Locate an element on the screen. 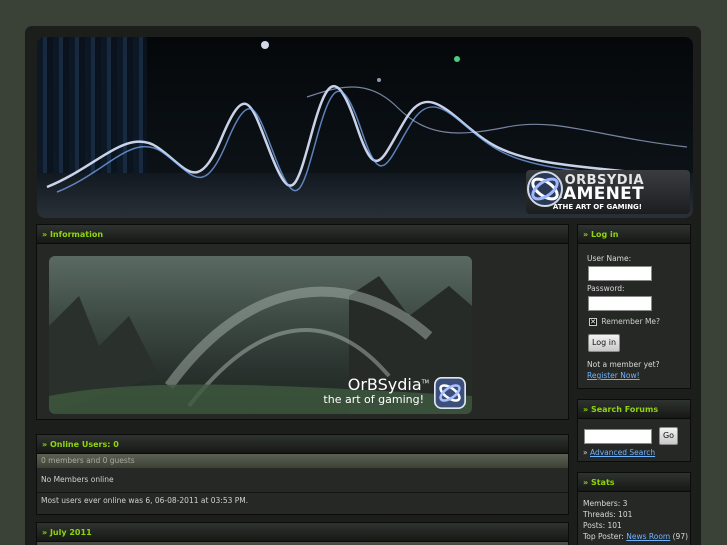  username-label: User Name: is located at coordinates (609, 258).